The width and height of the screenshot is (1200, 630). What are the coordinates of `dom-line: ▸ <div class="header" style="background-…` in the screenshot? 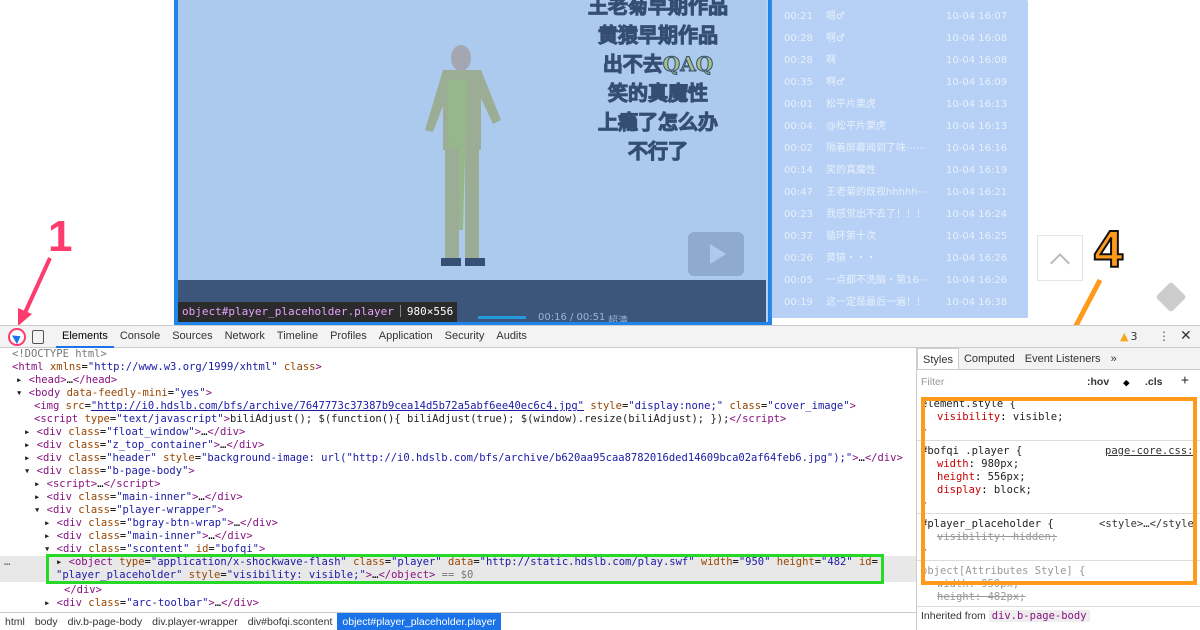 It's located at (463, 458).